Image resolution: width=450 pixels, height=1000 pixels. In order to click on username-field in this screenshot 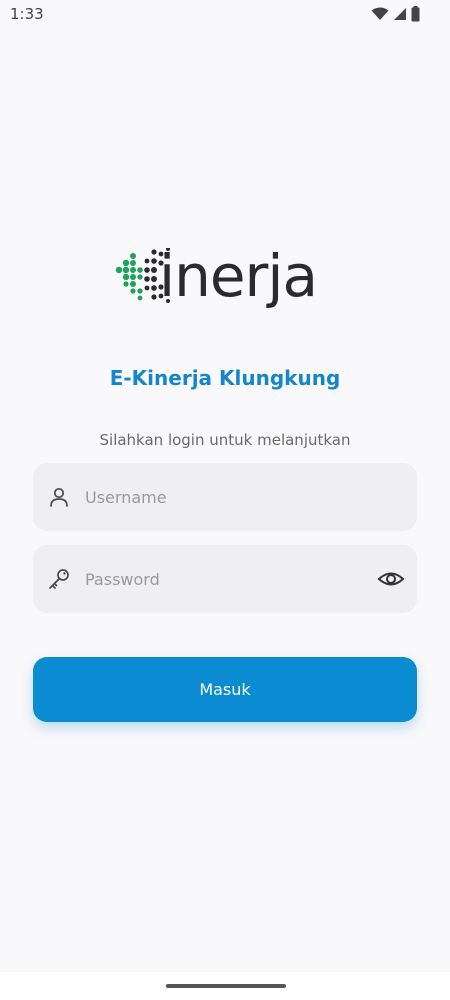, I will do `click(225, 497)`.